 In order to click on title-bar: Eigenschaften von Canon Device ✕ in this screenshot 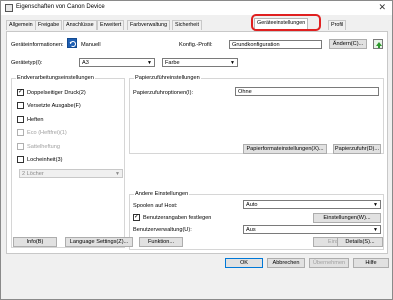, I will do `click(196, 8)`.